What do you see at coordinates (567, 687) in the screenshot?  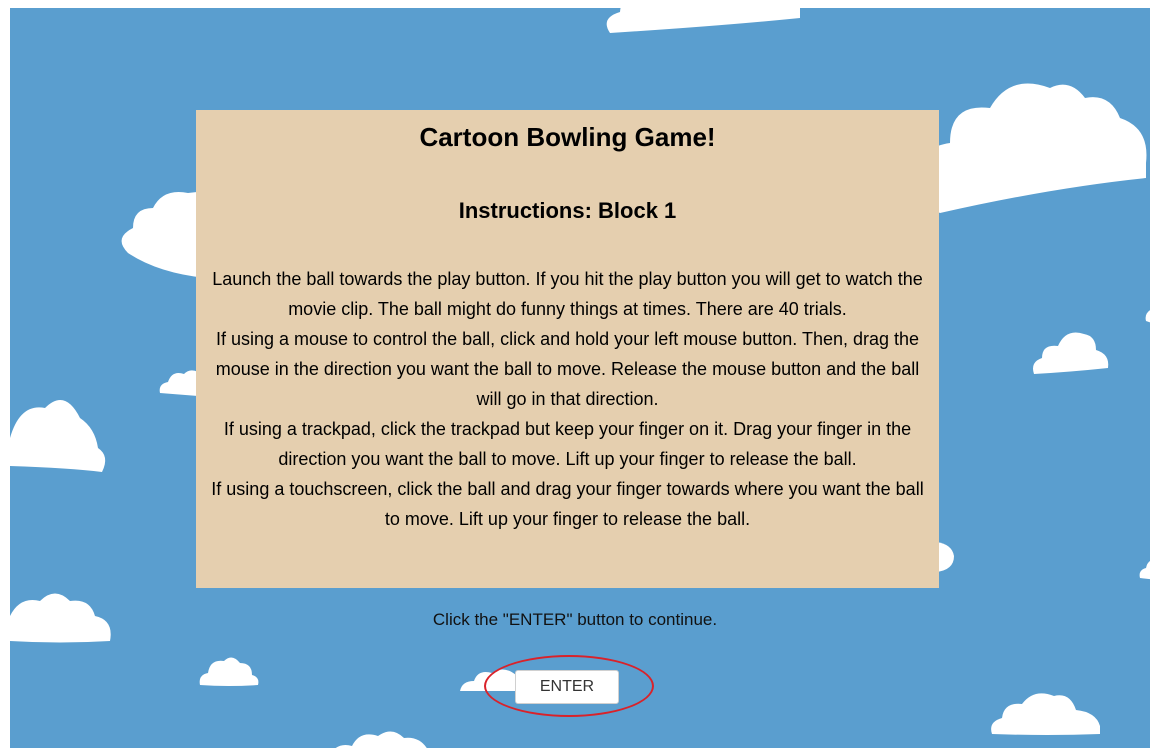 I see `enter-button: ENTER` at bounding box center [567, 687].